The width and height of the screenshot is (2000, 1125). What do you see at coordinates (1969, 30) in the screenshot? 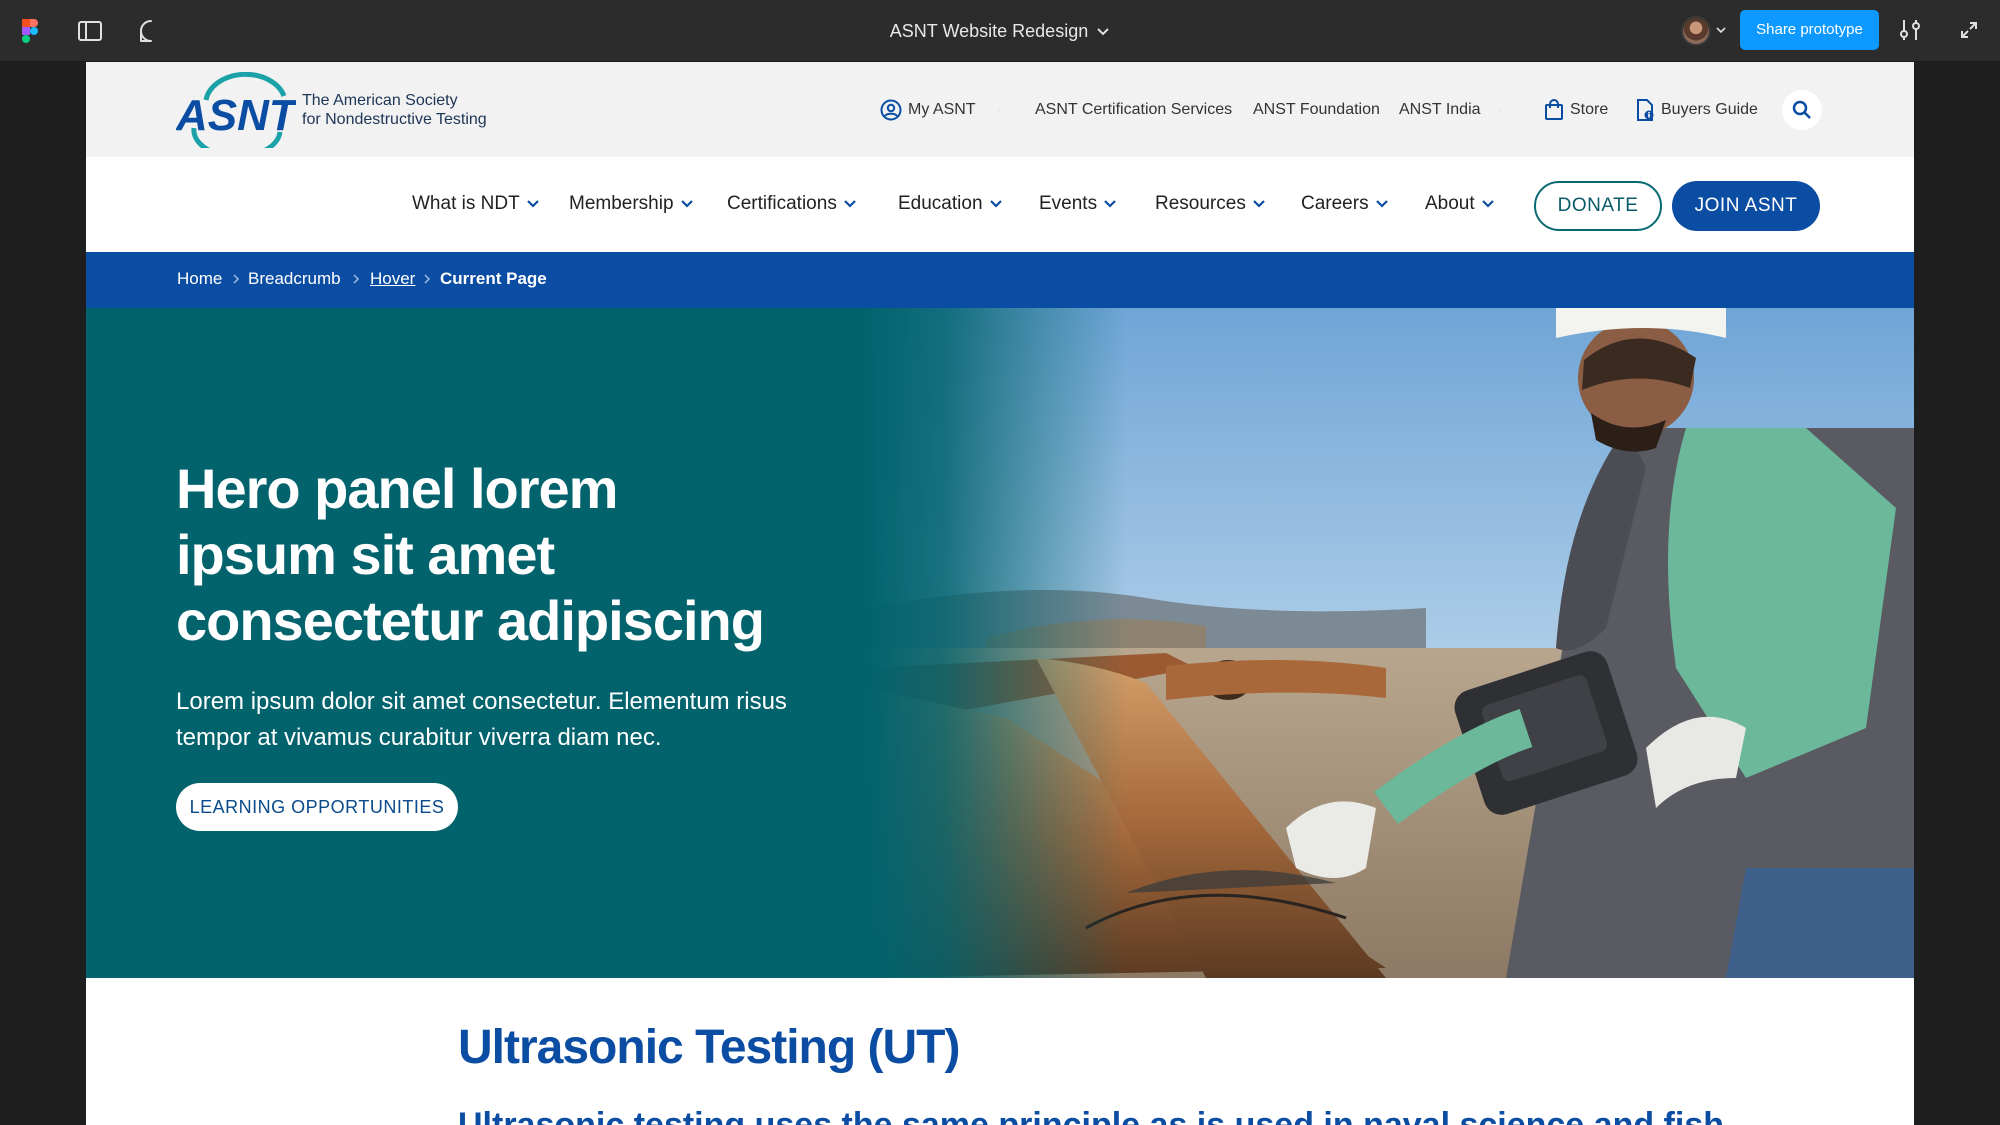
I see `expand-icon` at bounding box center [1969, 30].